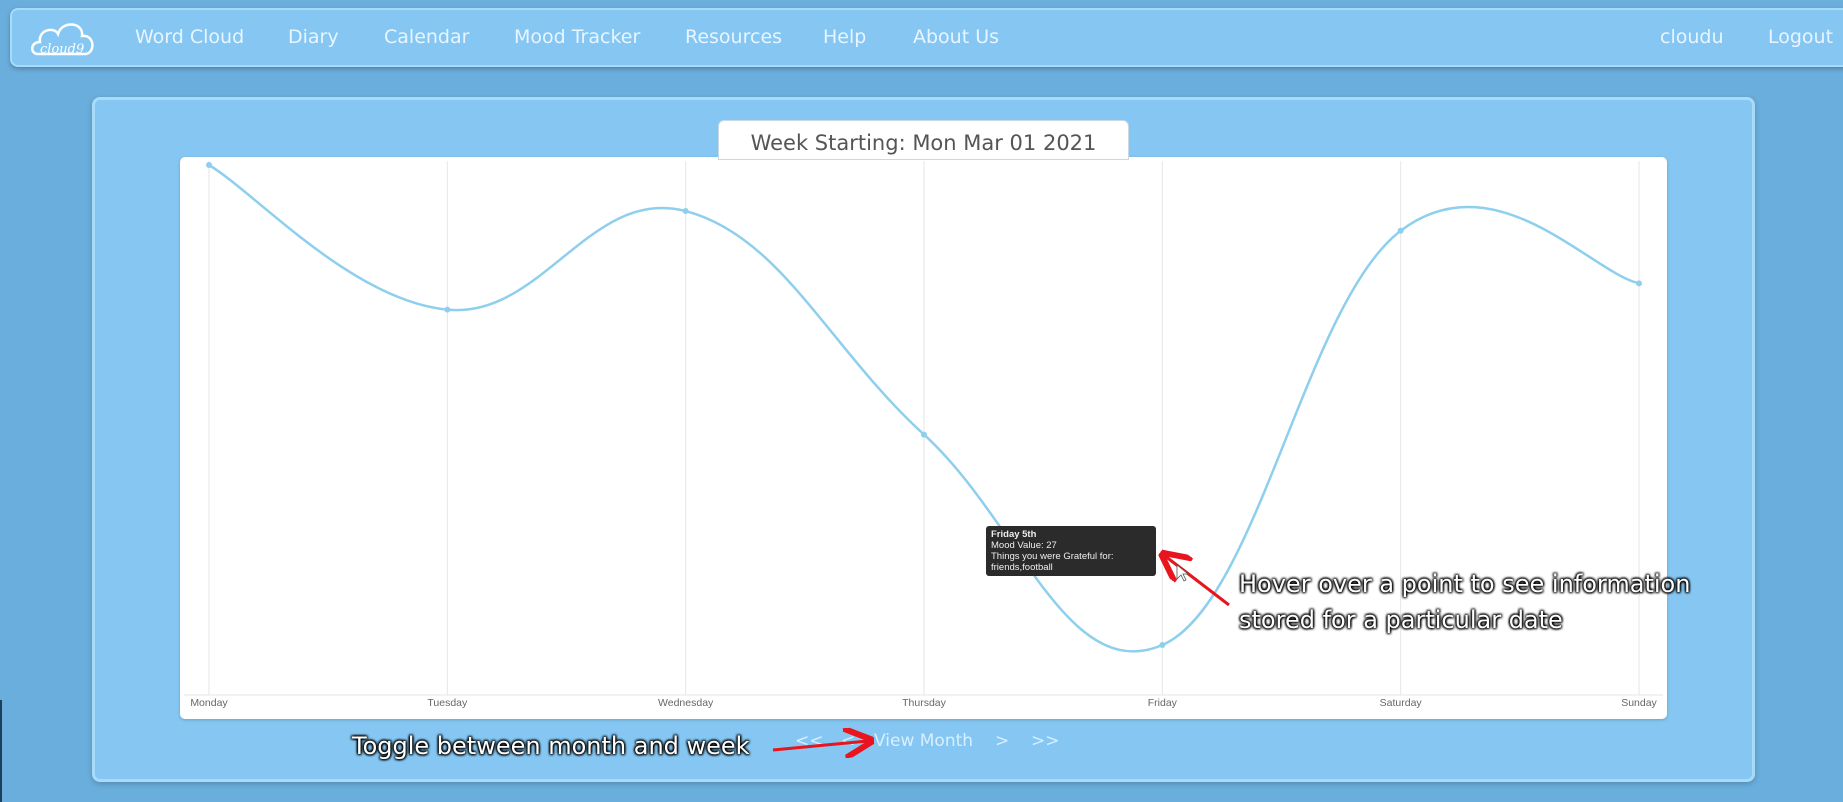 This screenshot has width=1843, height=802. Describe the element at coordinates (1022, 567) in the screenshot. I see `tooltip-grateful-items: friends,football` at that location.